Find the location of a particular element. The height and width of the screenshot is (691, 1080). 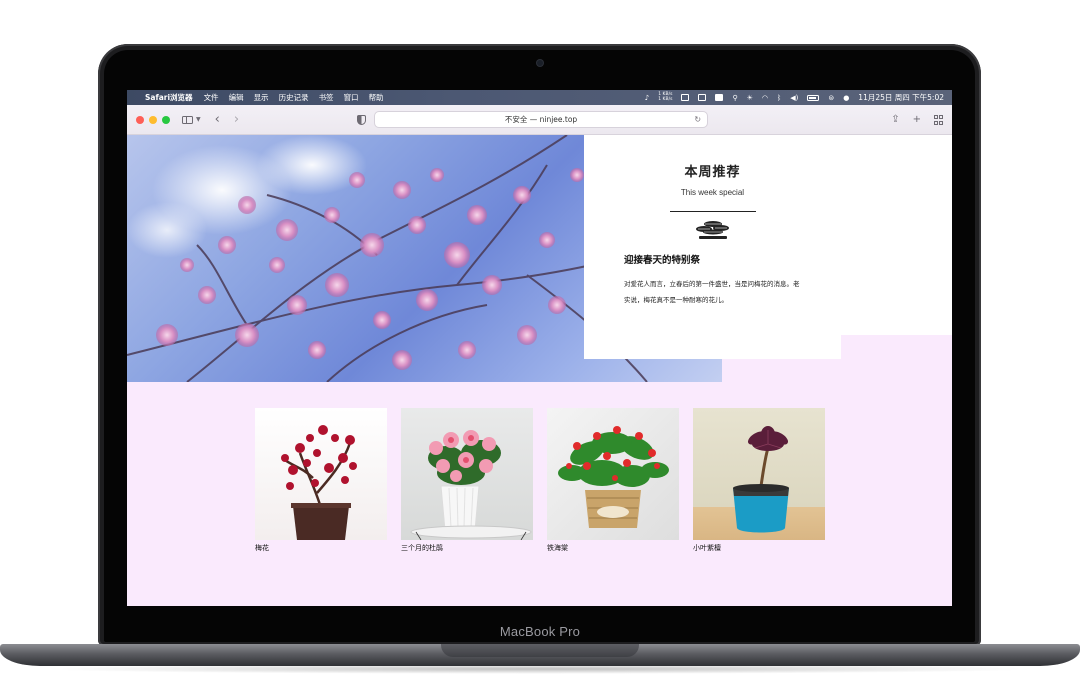

music-icon: ♪ is located at coordinates (647, 98).